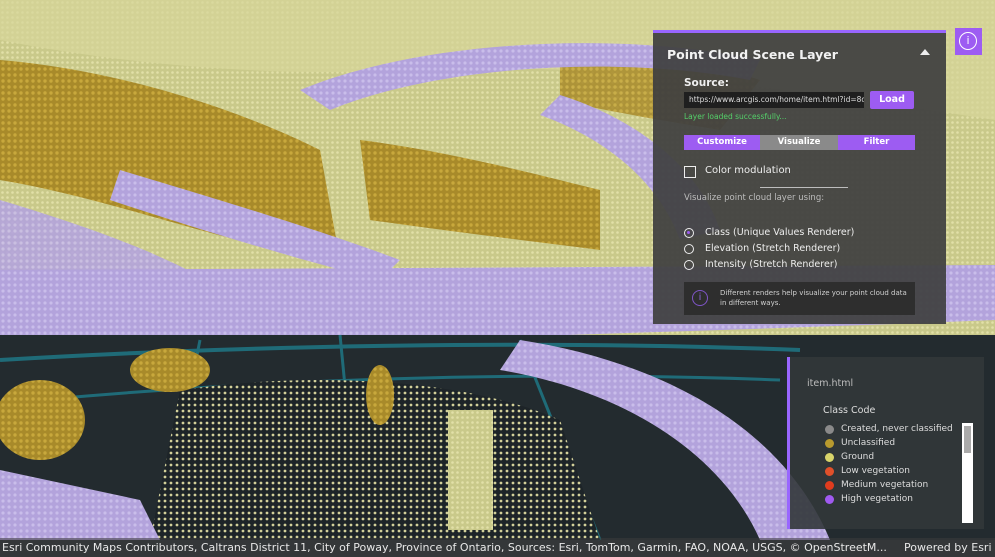  What do you see at coordinates (875, 471) in the screenshot?
I see `legend-item-label: Low vegetation` at bounding box center [875, 471].